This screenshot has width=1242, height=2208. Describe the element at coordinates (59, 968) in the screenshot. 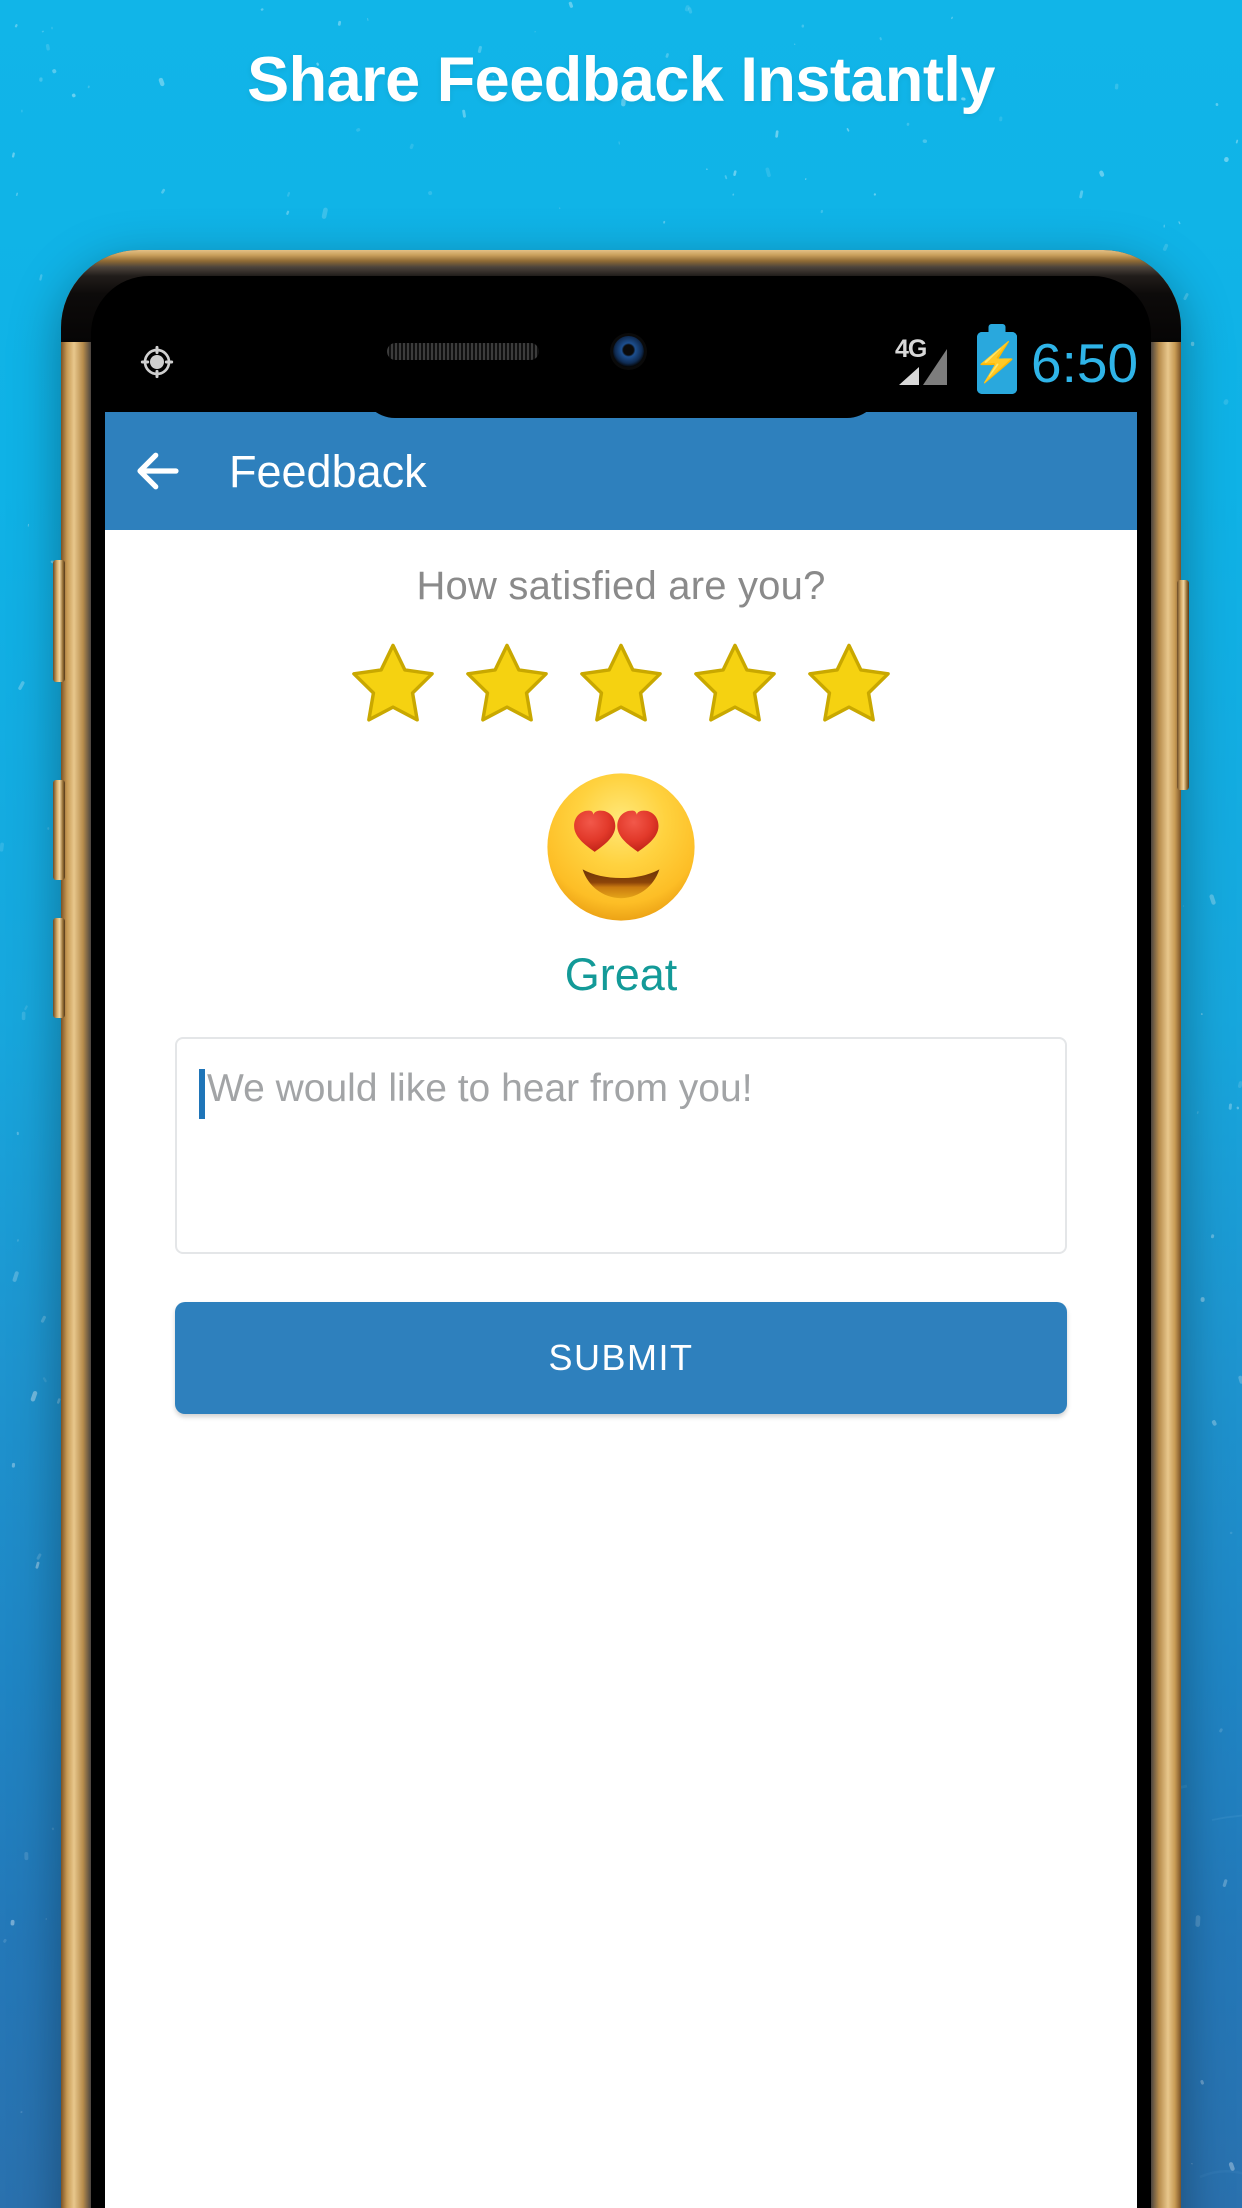

I see `phone-button-volume-down` at that location.